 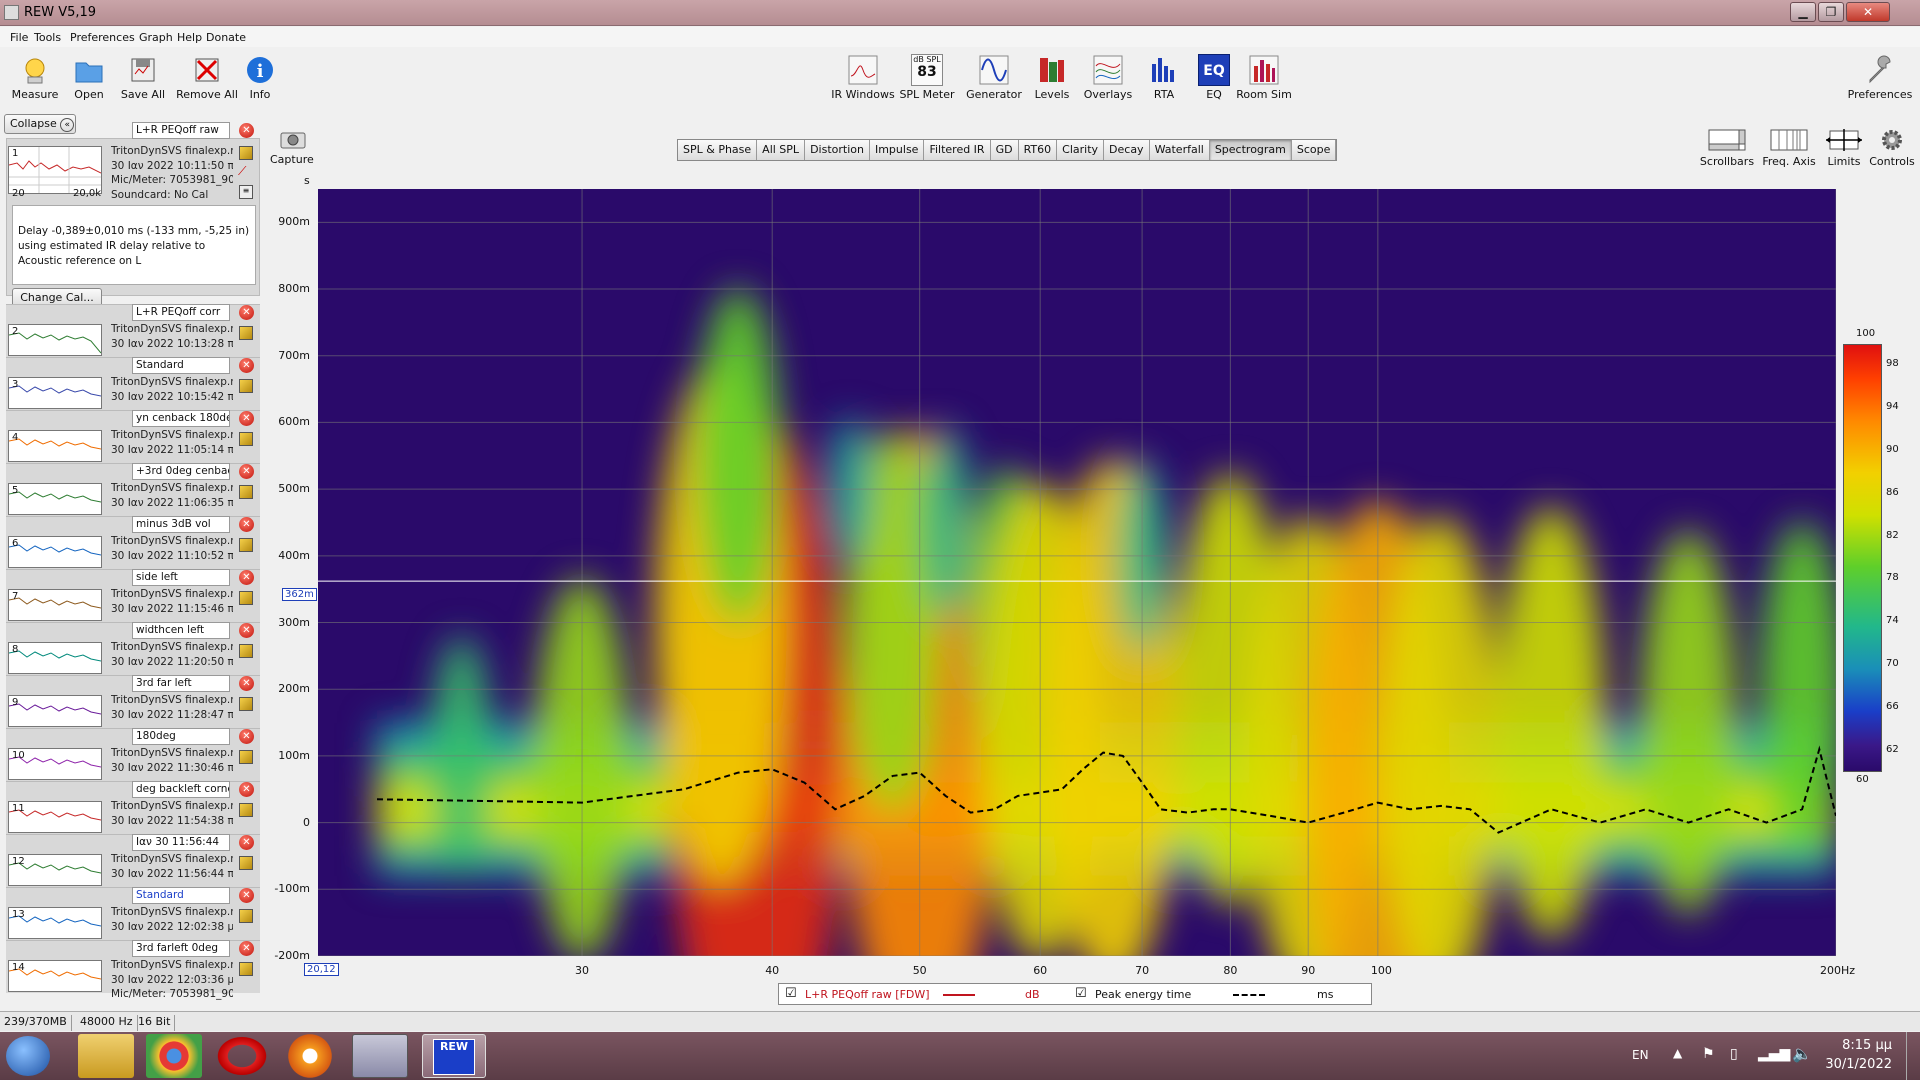 What do you see at coordinates (226, 37) in the screenshot?
I see `menu-donate: Donate` at bounding box center [226, 37].